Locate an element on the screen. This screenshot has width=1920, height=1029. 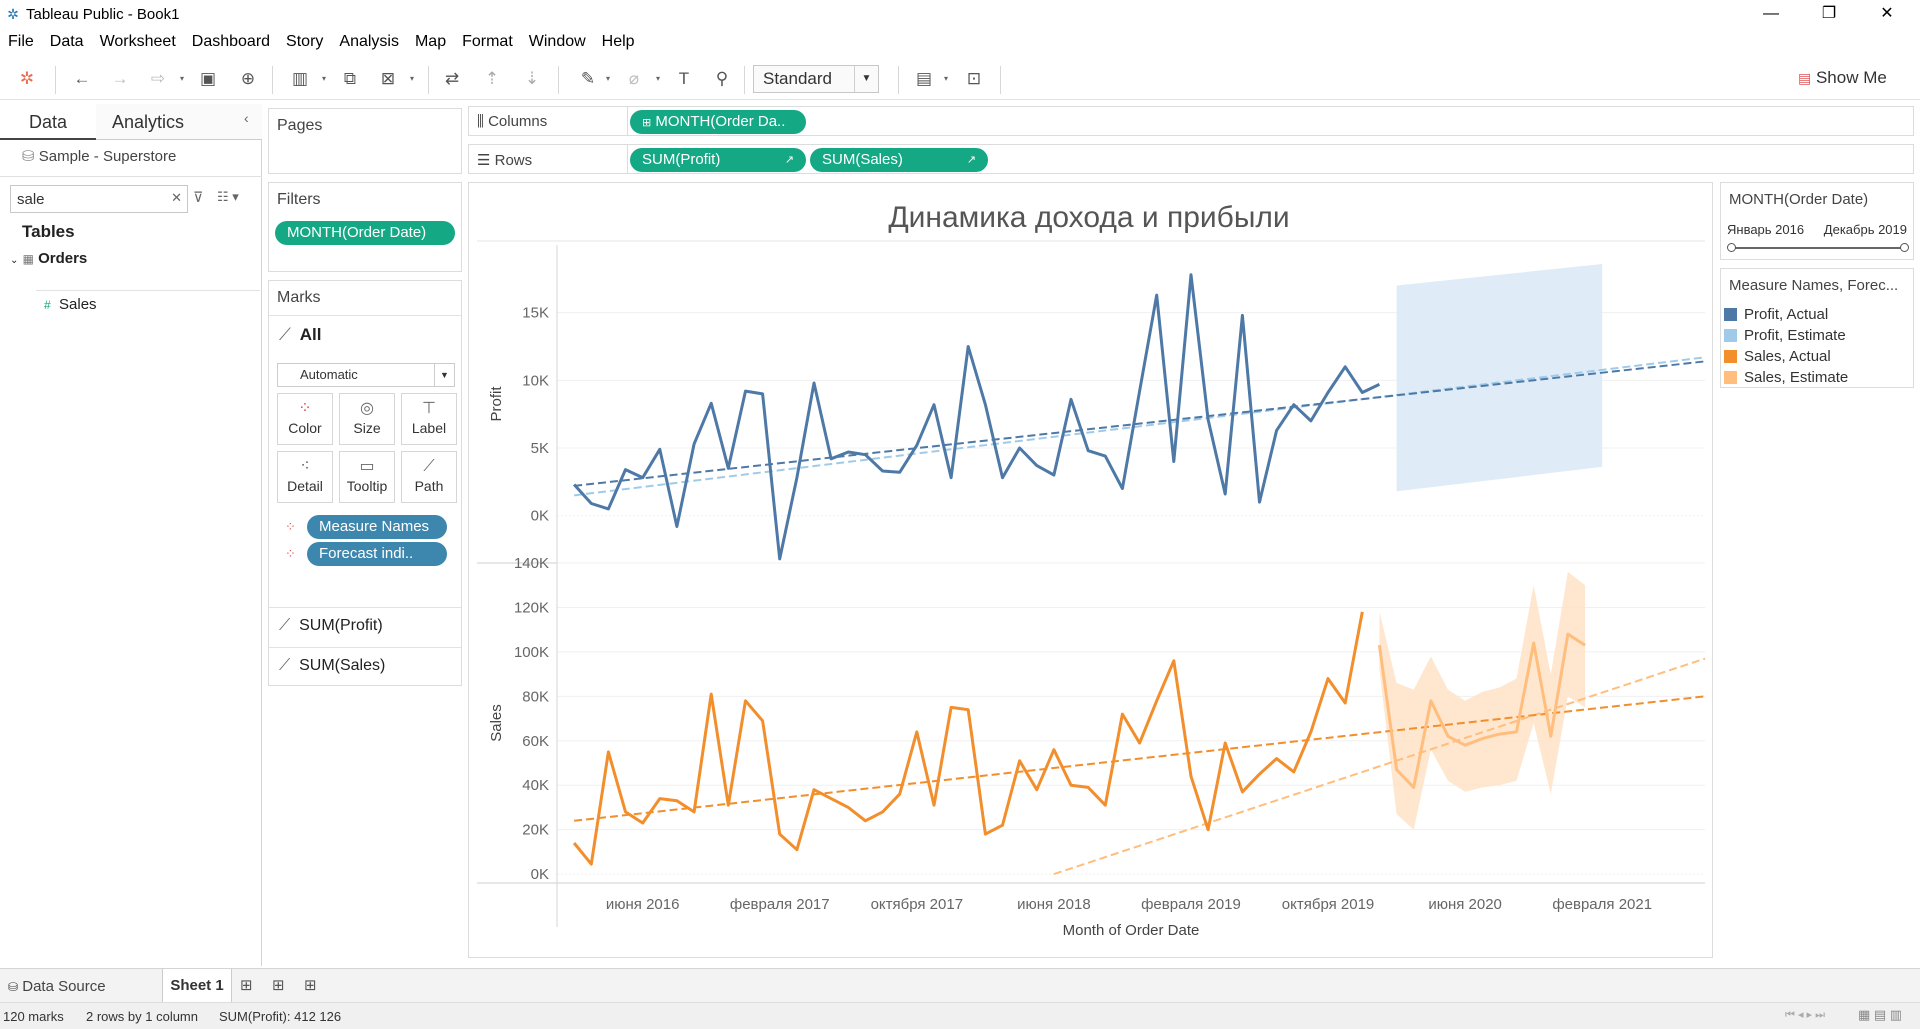
slider-handle-start is located at coordinates (1731, 247).